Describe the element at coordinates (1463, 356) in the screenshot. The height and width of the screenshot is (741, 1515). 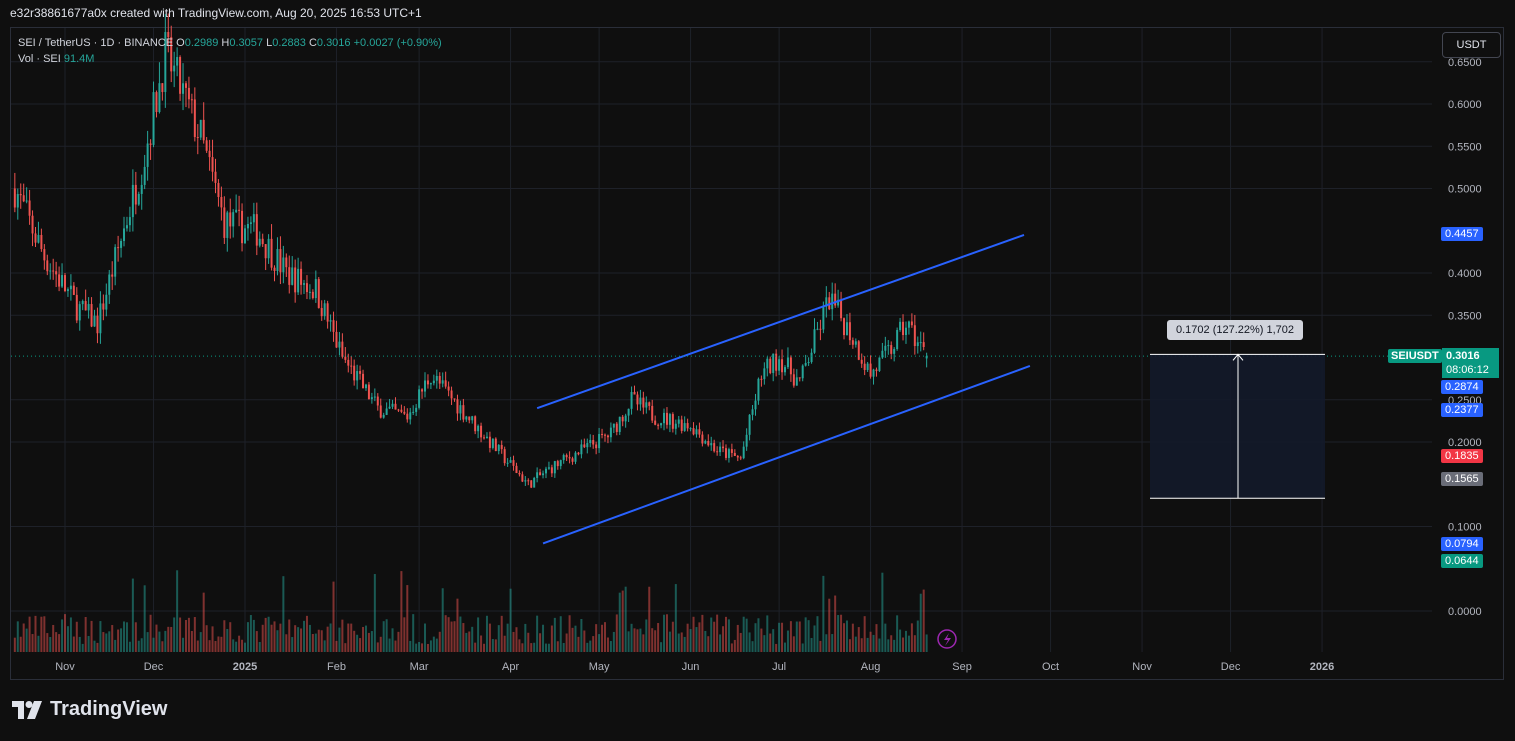
I see `last-price: 0.3016` at that location.